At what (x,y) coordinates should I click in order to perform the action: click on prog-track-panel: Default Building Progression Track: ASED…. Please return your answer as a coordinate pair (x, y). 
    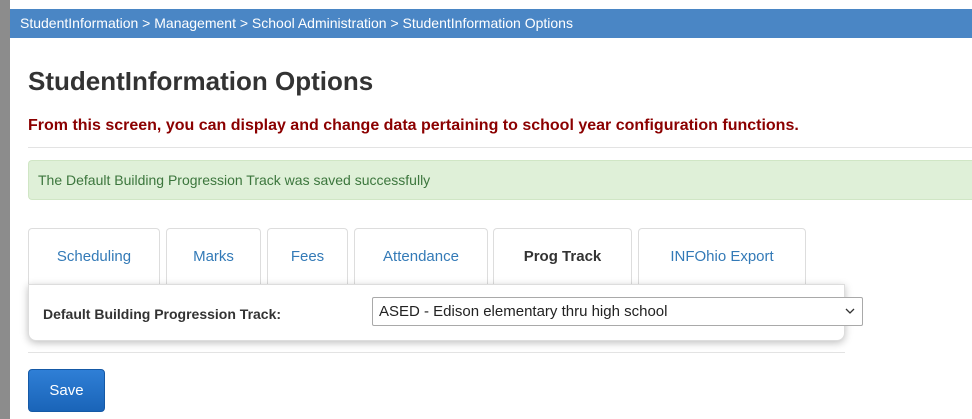
    Looking at the image, I should click on (445, 312).